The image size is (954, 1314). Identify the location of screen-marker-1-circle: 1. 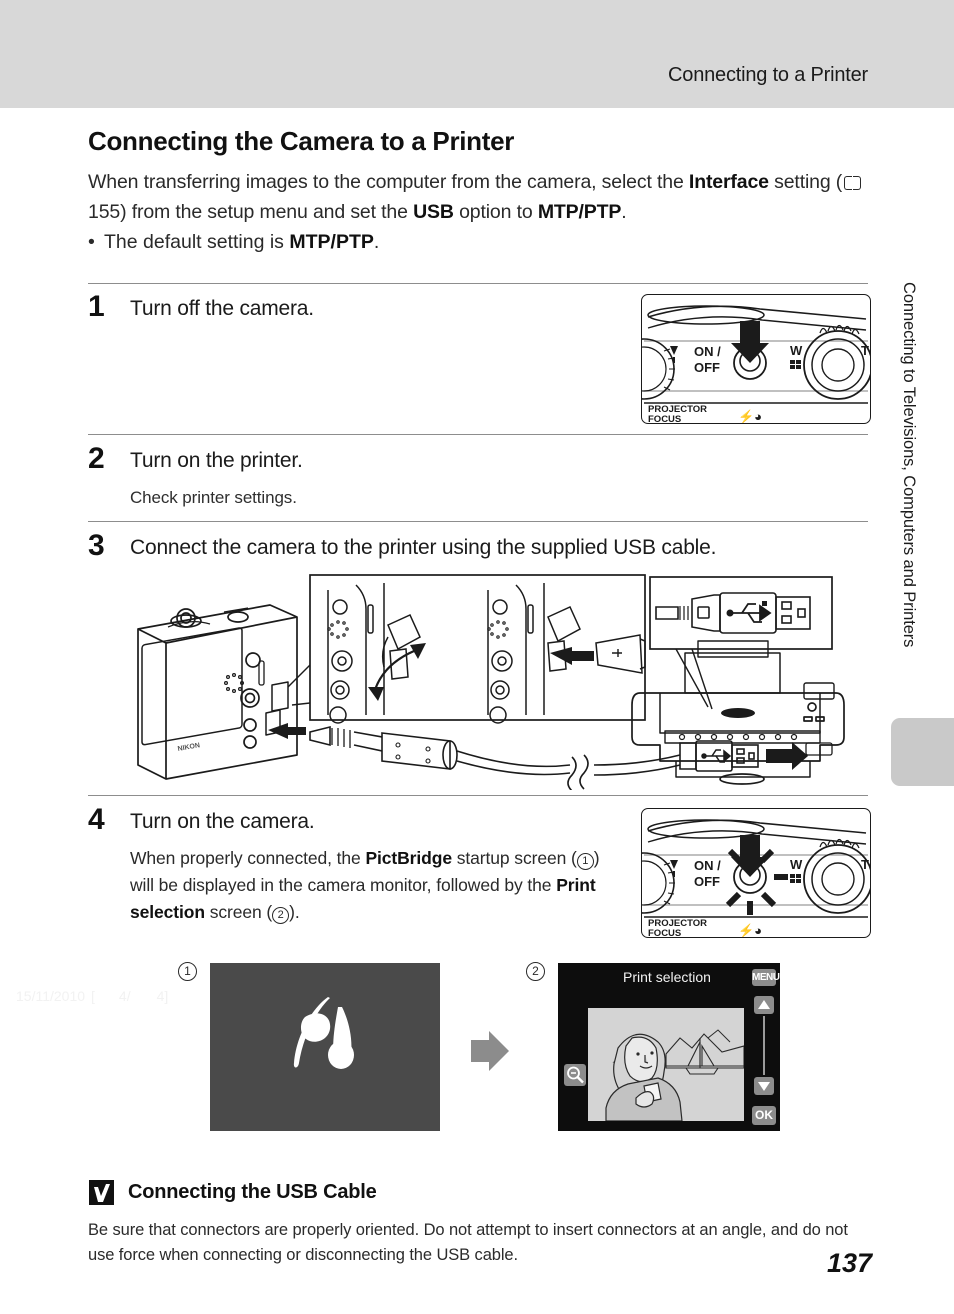
(187, 971).